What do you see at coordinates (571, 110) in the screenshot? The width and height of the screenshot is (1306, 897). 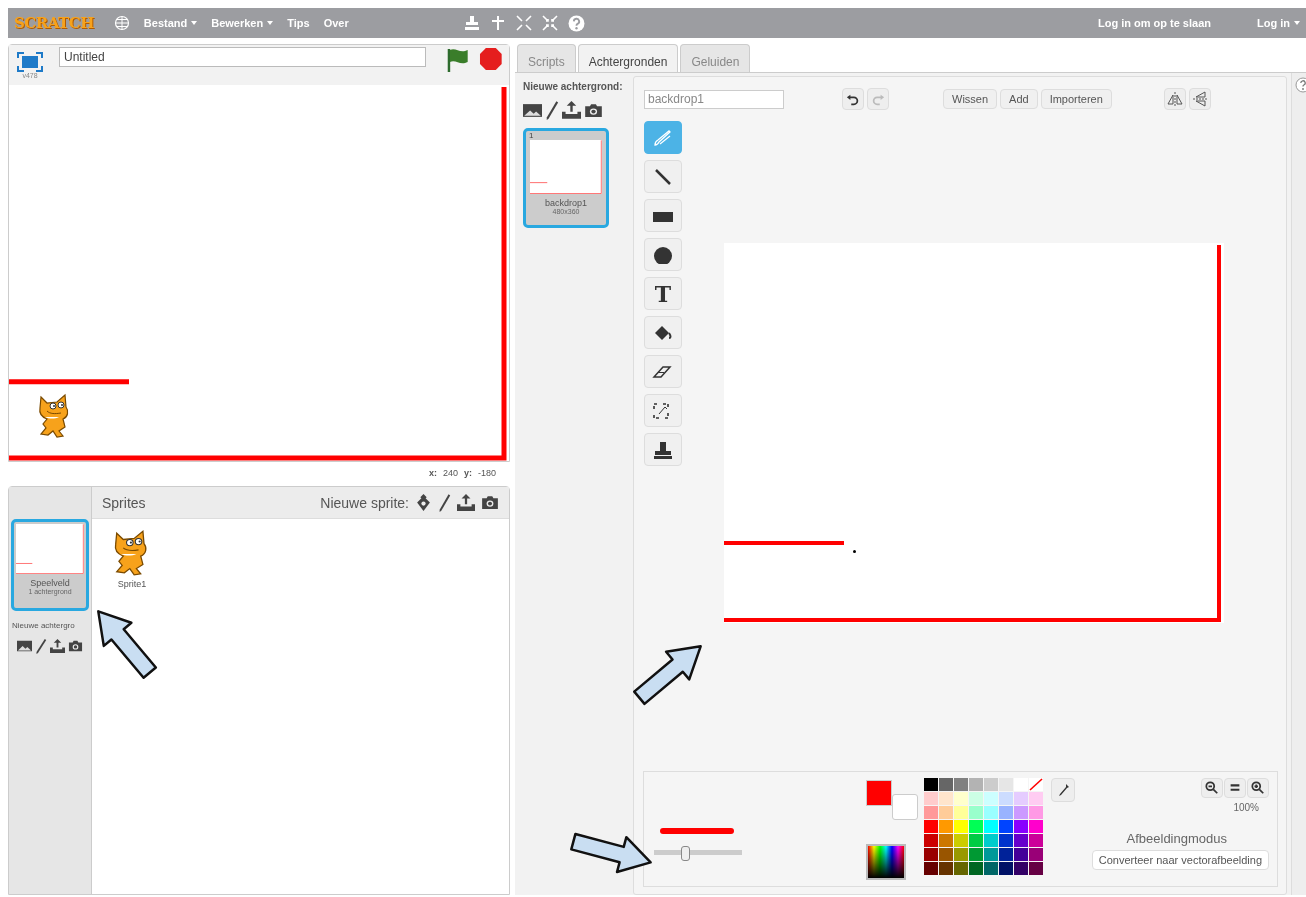 I see `upload-icon` at bounding box center [571, 110].